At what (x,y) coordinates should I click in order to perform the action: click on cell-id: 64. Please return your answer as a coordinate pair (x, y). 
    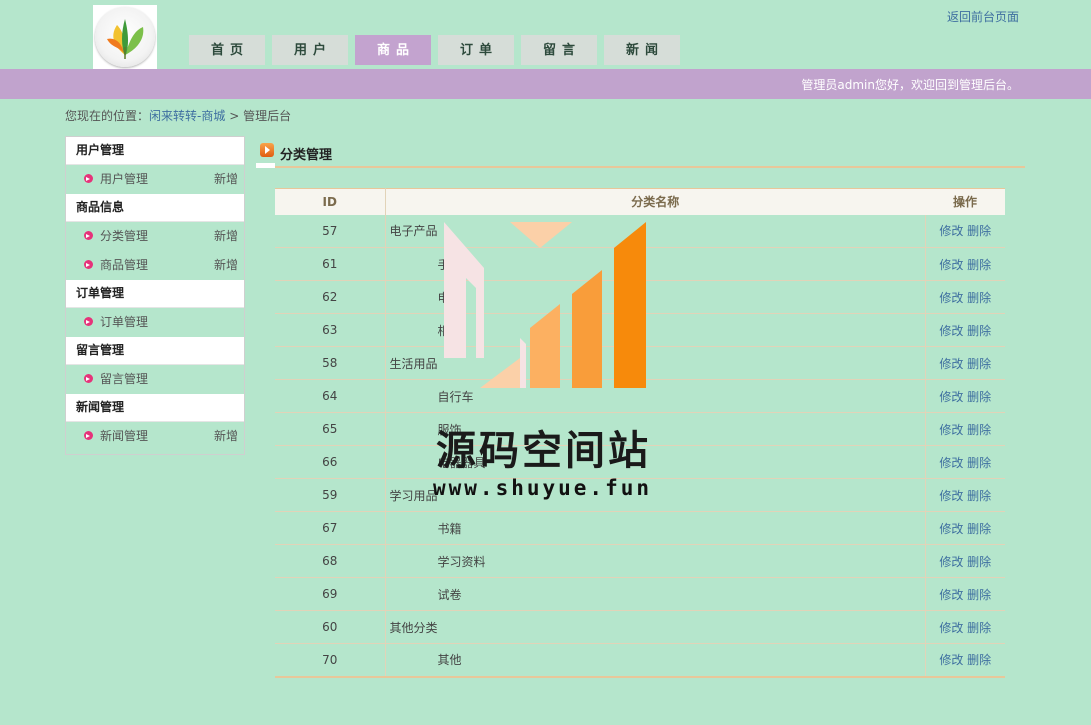
    Looking at the image, I should click on (330, 396).